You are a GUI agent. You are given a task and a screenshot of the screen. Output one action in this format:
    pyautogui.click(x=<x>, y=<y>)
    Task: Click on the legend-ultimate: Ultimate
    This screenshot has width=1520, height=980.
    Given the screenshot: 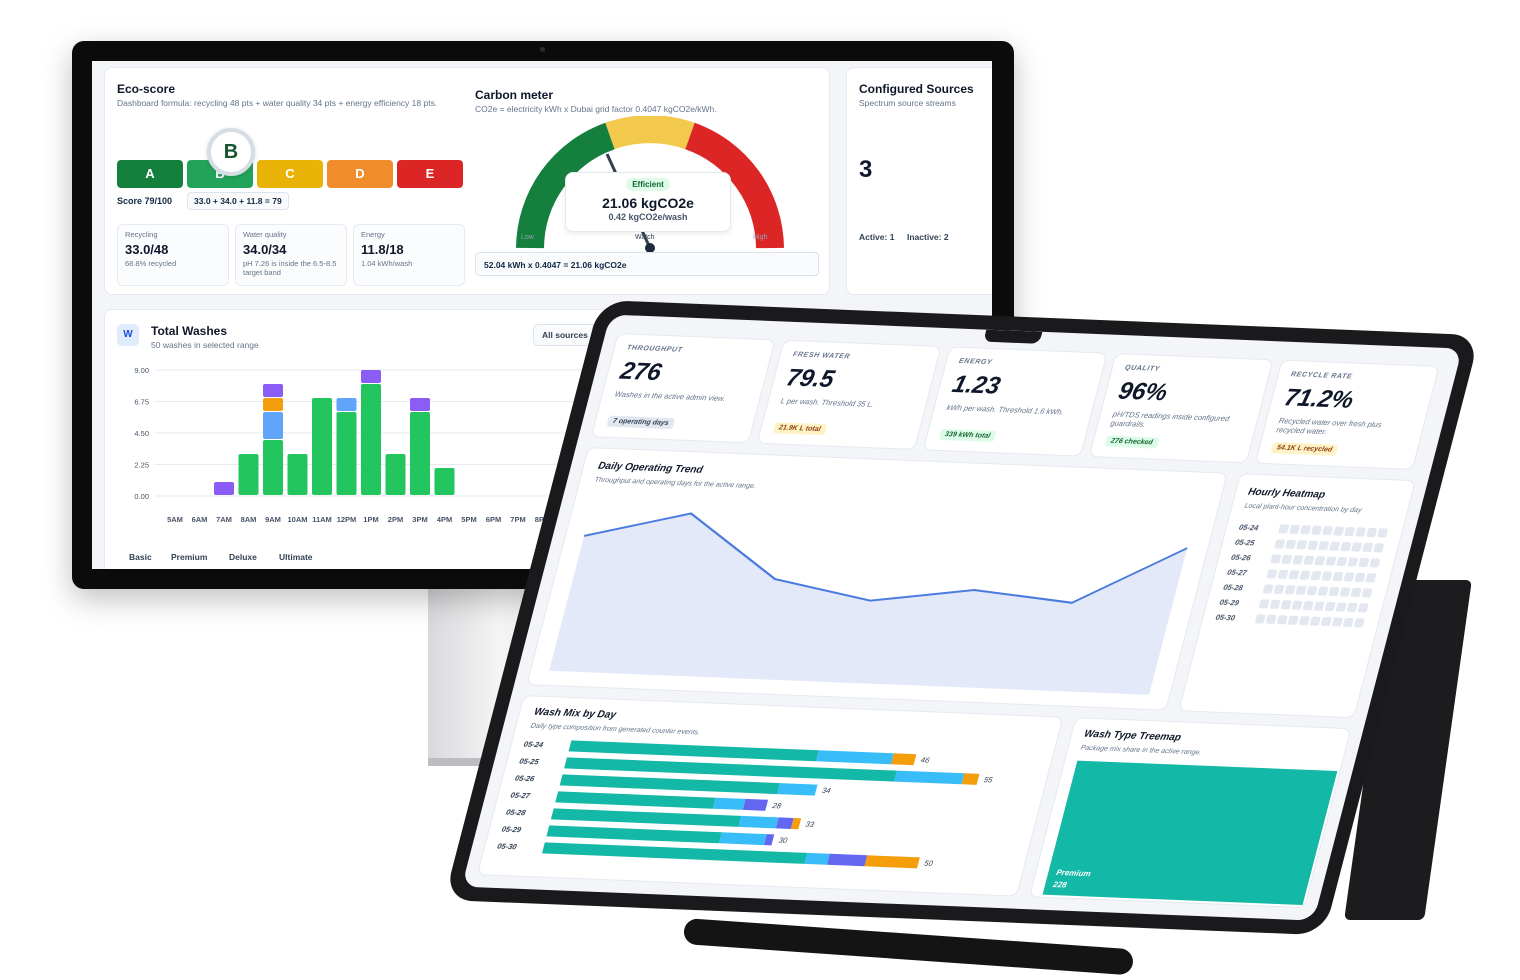 What is the action you would take?
    pyautogui.click(x=296, y=557)
    